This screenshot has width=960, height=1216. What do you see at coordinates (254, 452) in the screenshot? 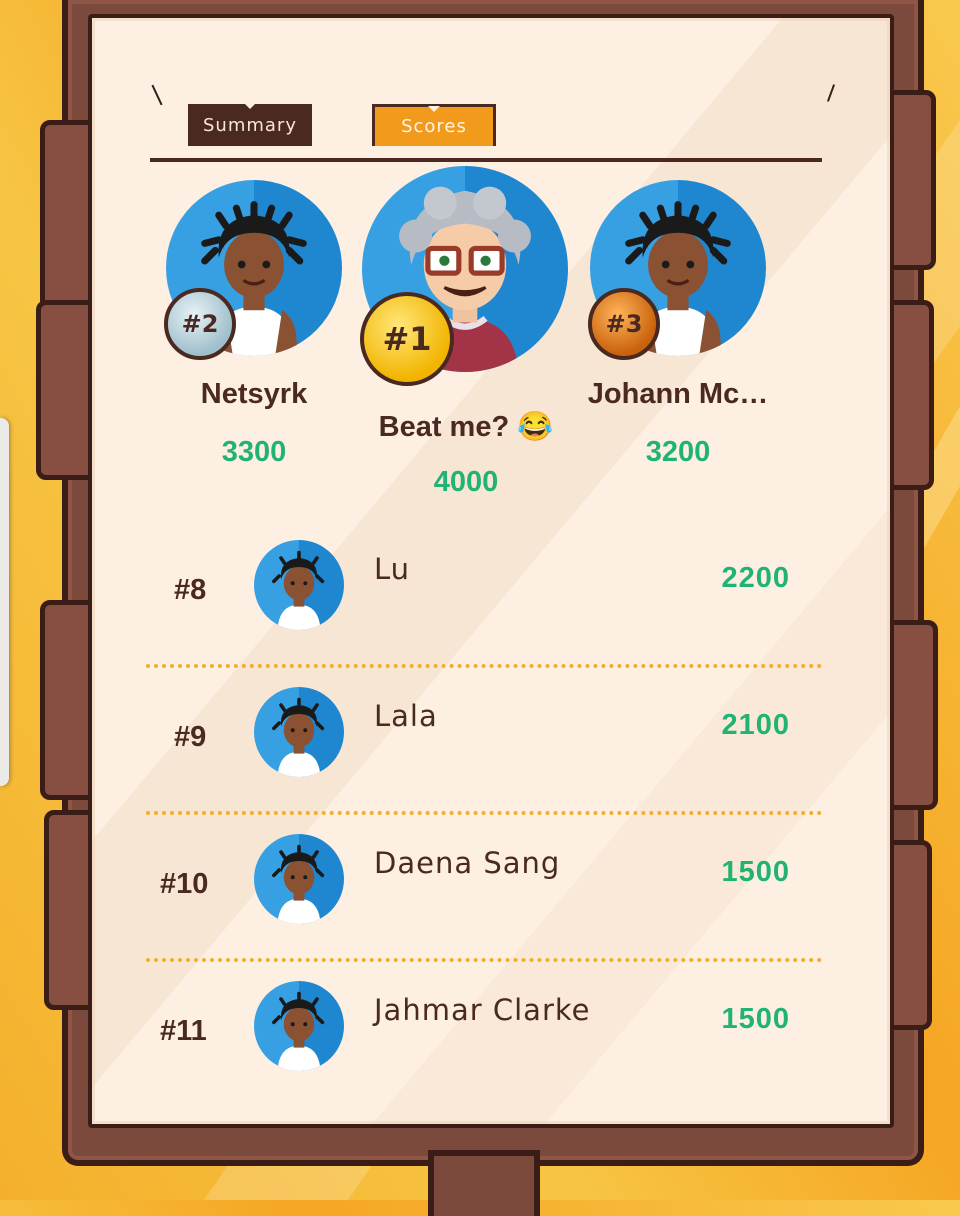
I see `podium-score-2: 3300` at bounding box center [254, 452].